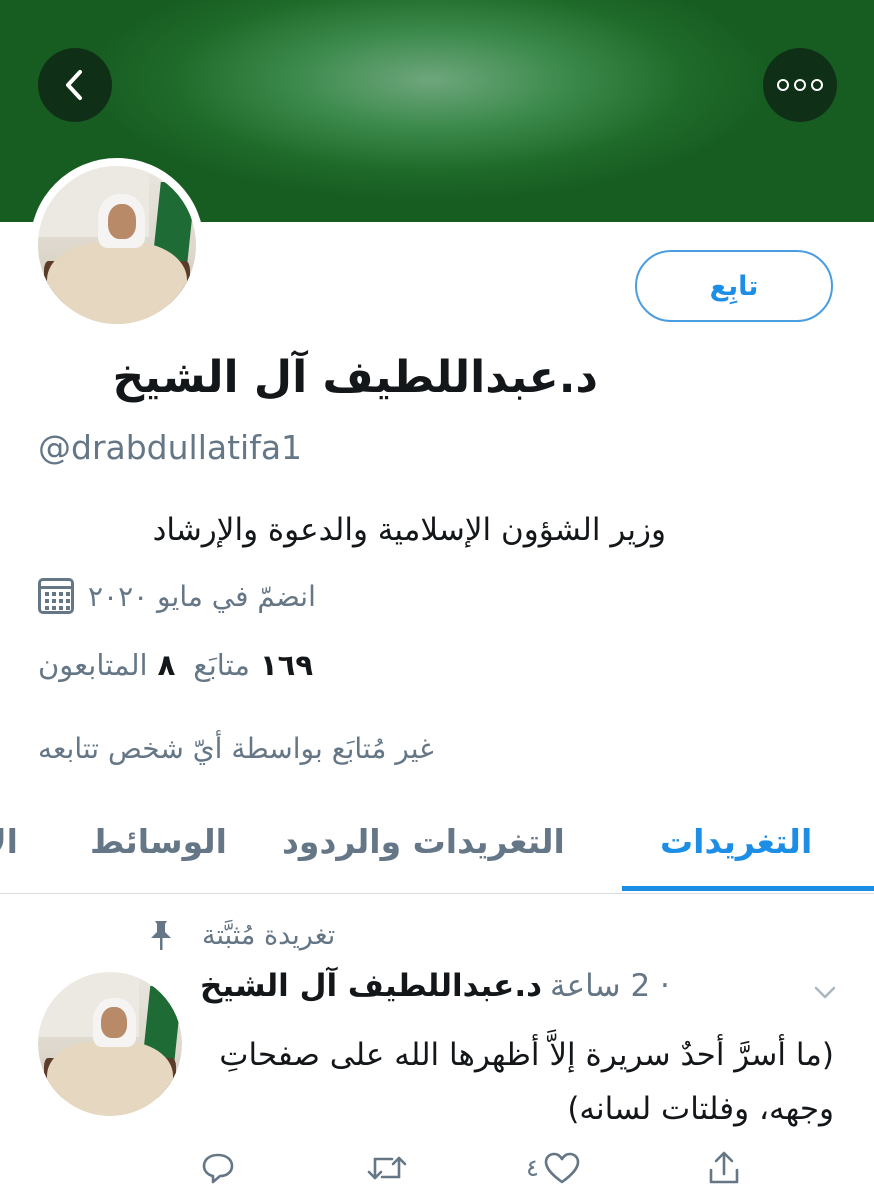 This screenshot has height=1200, width=874. Describe the element at coordinates (562, 1168) in the screenshot. I see `heart-icon` at that location.